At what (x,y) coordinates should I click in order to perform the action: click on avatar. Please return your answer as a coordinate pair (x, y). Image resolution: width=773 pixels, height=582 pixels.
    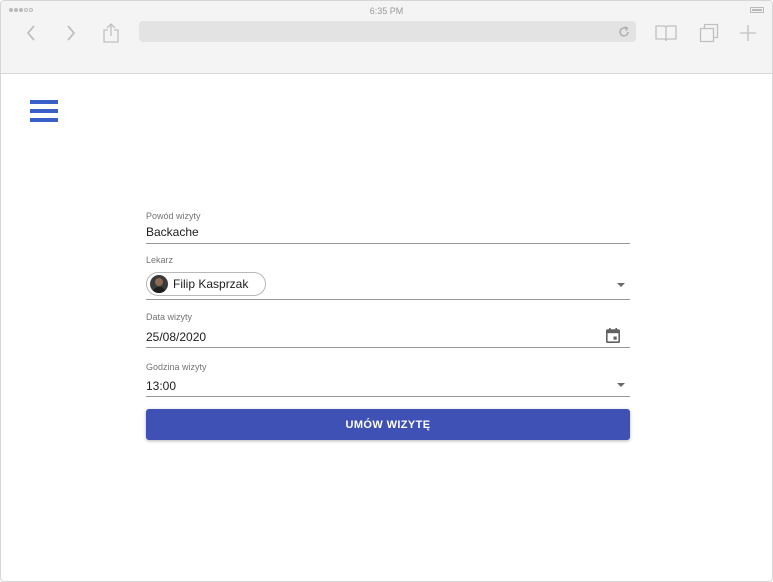
    Looking at the image, I should click on (159, 284).